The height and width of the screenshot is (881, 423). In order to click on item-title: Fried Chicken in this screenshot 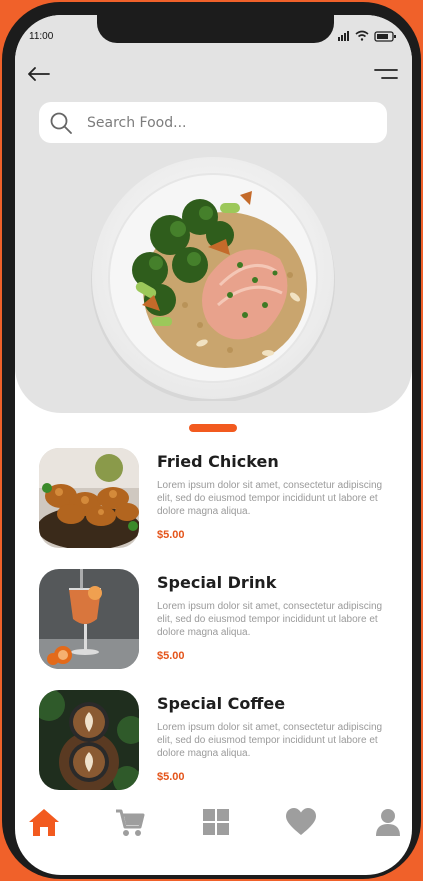, I will do `click(218, 461)`.